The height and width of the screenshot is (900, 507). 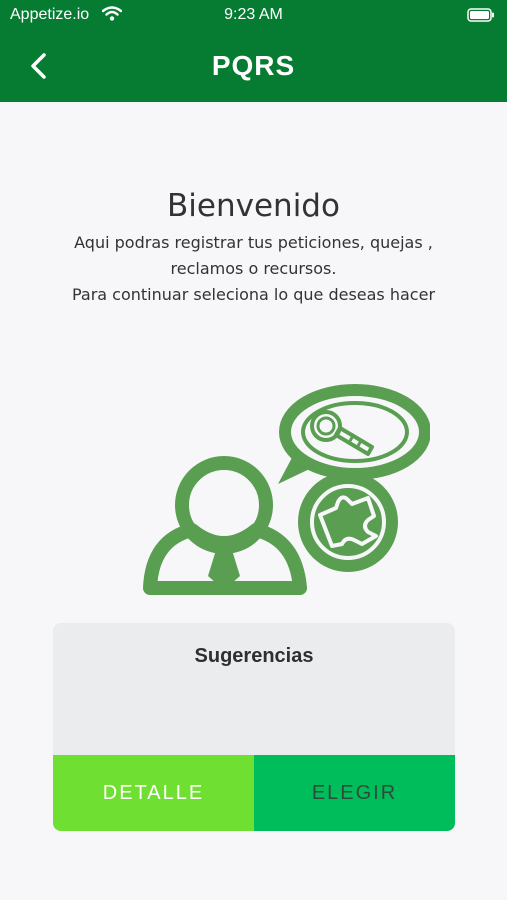 I want to click on back-button, so click(x=40, y=66).